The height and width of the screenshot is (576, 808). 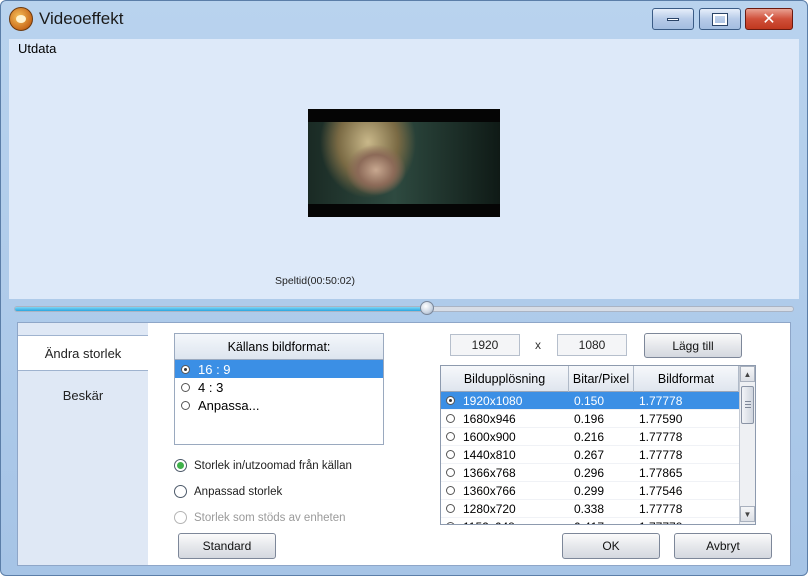 What do you see at coordinates (315, 281) in the screenshot?
I see `playtime-label: Speltid(00:50:02)` at bounding box center [315, 281].